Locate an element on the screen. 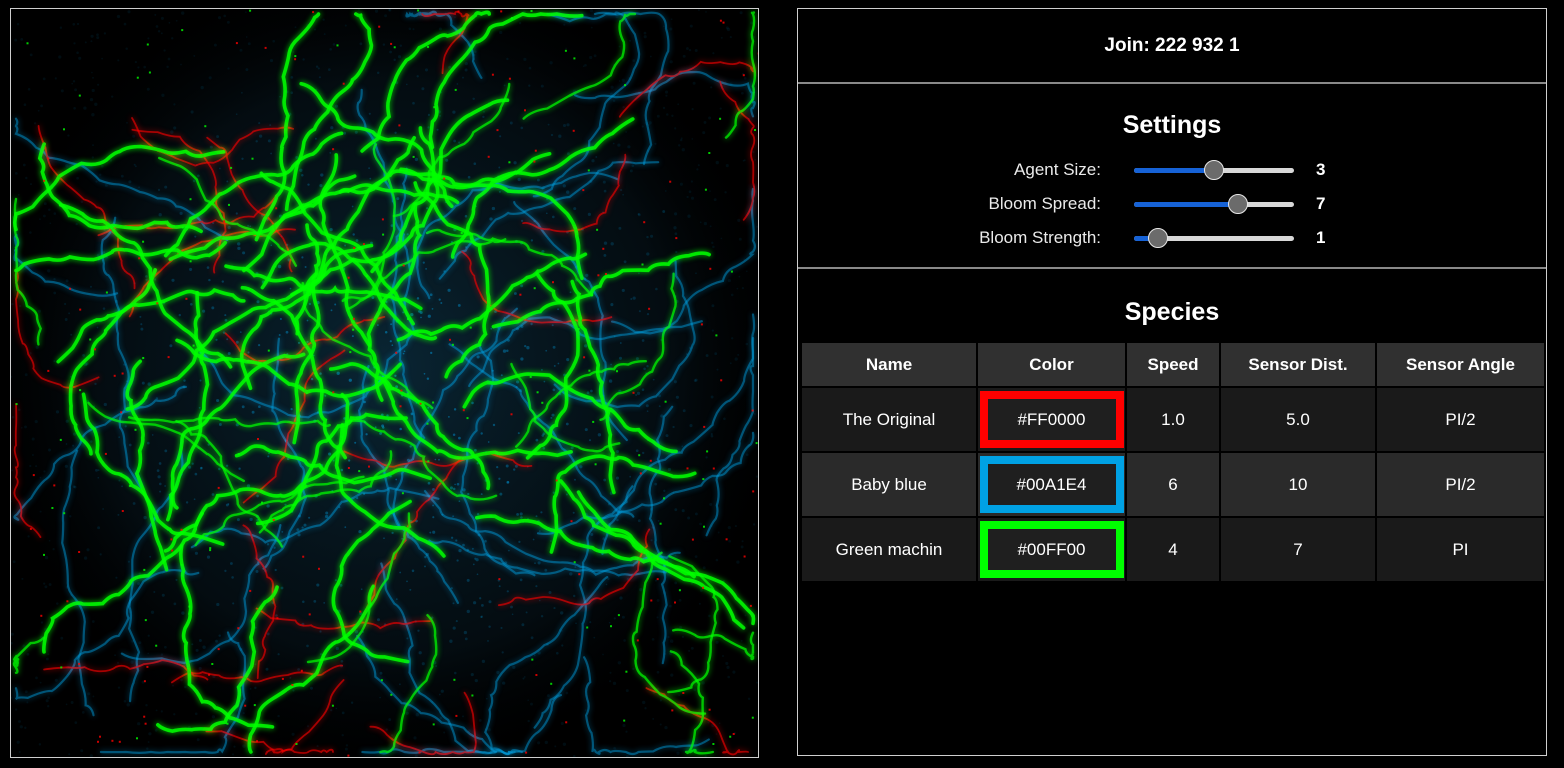 The width and height of the screenshot is (1564, 768). setting-value: 1 is located at coordinates (1321, 237).